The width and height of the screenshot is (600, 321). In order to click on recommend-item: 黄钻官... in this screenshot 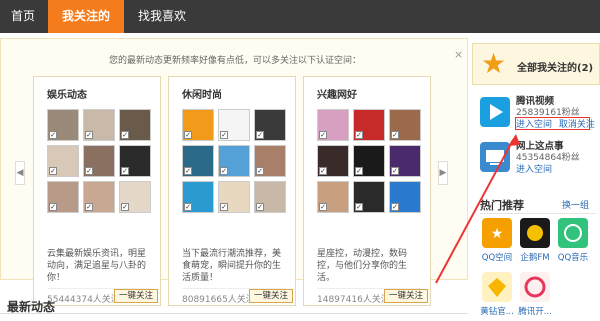, I will do `click(497, 296)`.